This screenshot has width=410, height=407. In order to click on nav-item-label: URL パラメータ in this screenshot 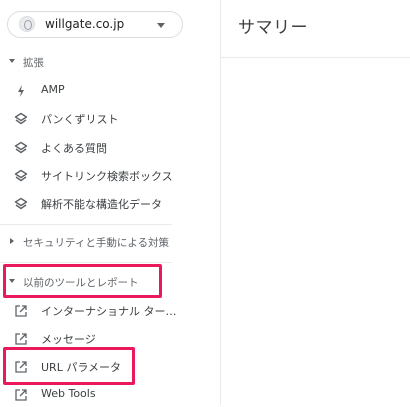, I will do `click(81, 367)`.